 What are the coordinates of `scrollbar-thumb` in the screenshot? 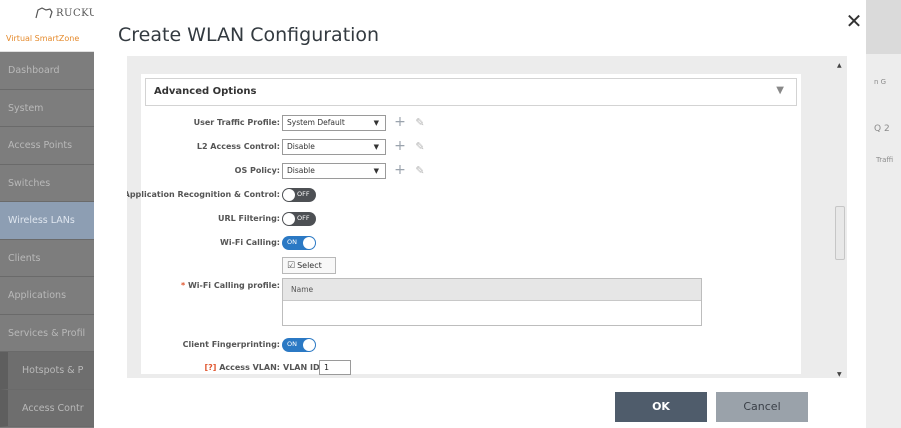 It's located at (840, 233).